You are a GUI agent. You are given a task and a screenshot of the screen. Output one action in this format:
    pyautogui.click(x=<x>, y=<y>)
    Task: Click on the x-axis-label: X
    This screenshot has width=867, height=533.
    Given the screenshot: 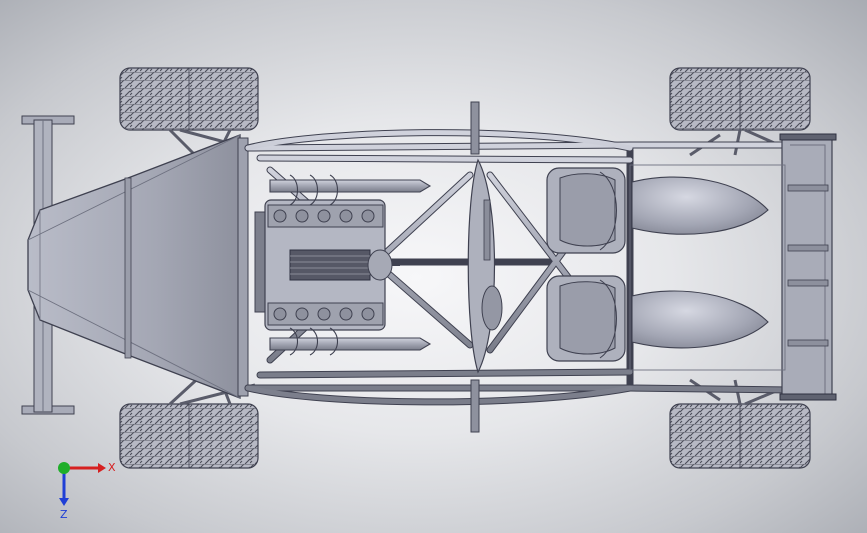 What is the action you would take?
    pyautogui.click(x=112, y=467)
    